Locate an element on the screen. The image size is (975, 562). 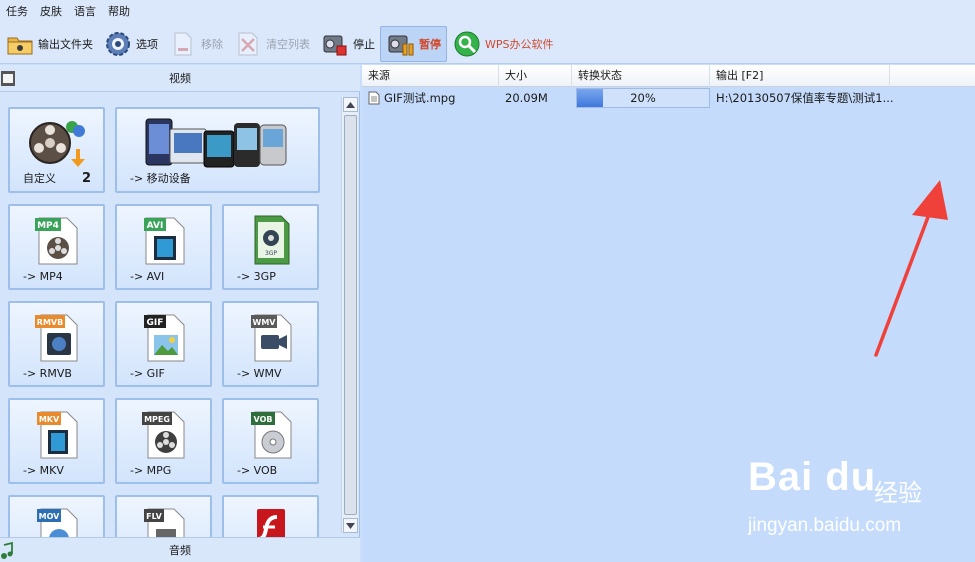
scroll-thumb is located at coordinates (350, 315).